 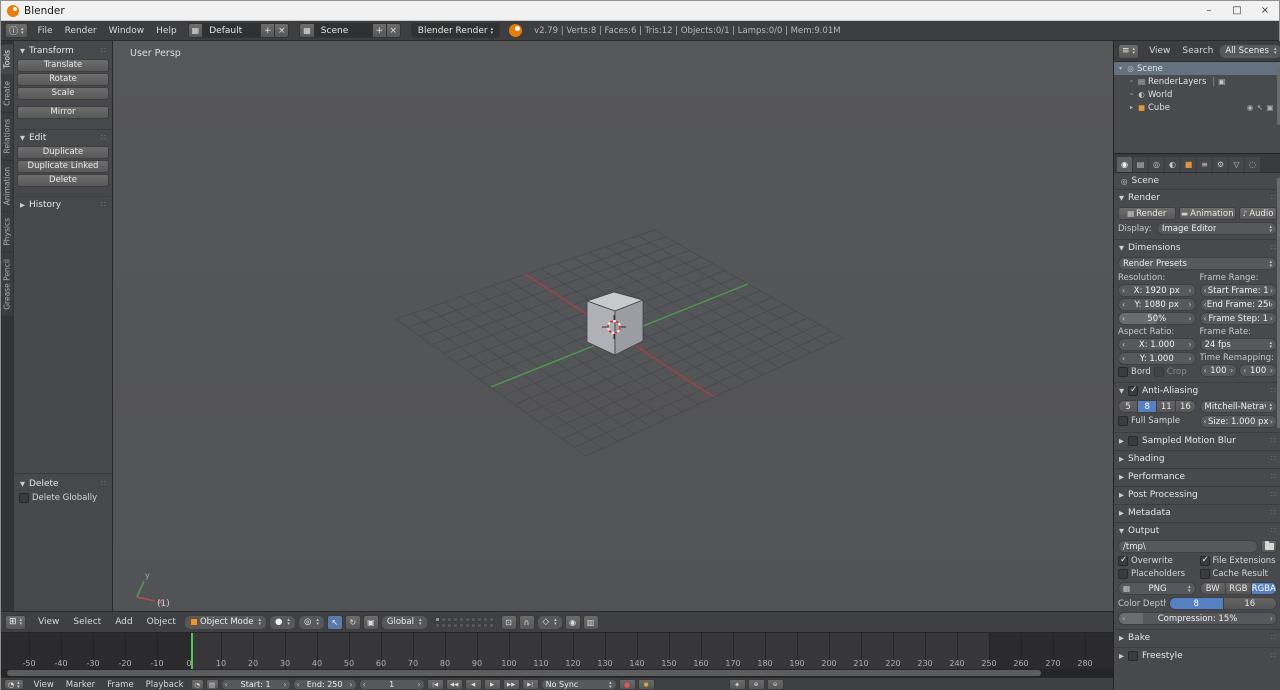 What do you see at coordinates (123, 622) in the screenshot?
I see `menu-add: Add` at bounding box center [123, 622].